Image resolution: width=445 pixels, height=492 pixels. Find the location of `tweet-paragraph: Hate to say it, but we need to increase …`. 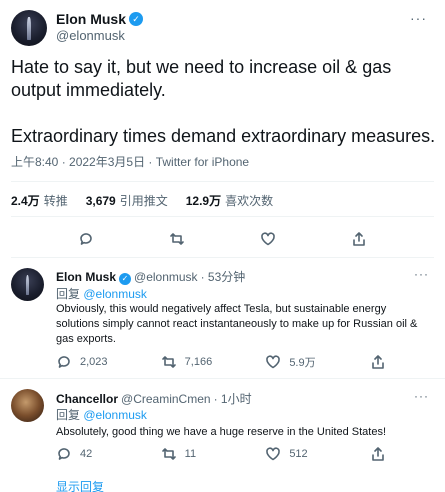

tweet-paragraph: Hate to say it, but we need to increase … is located at coordinates (201, 78).